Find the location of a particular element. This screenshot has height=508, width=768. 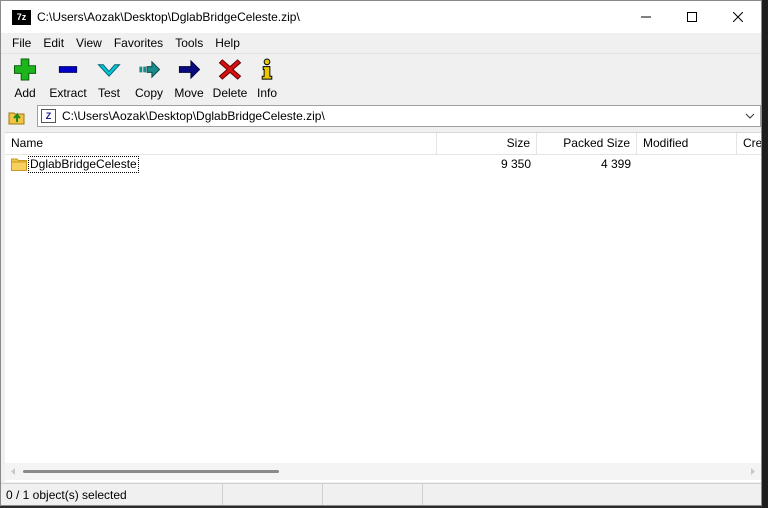

horizontal-scrollbar is located at coordinates (383, 471).